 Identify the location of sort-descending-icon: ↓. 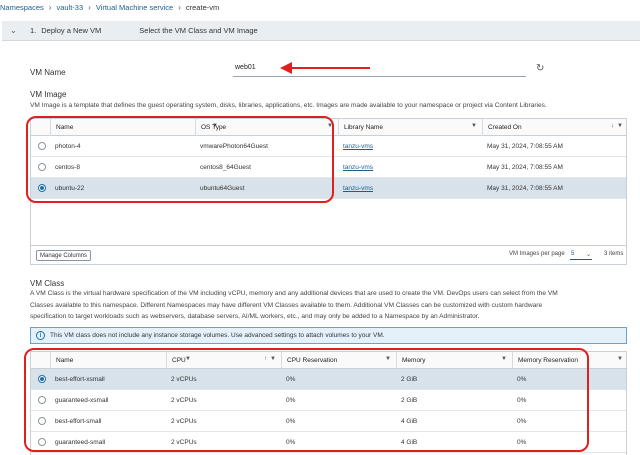
(612, 126).